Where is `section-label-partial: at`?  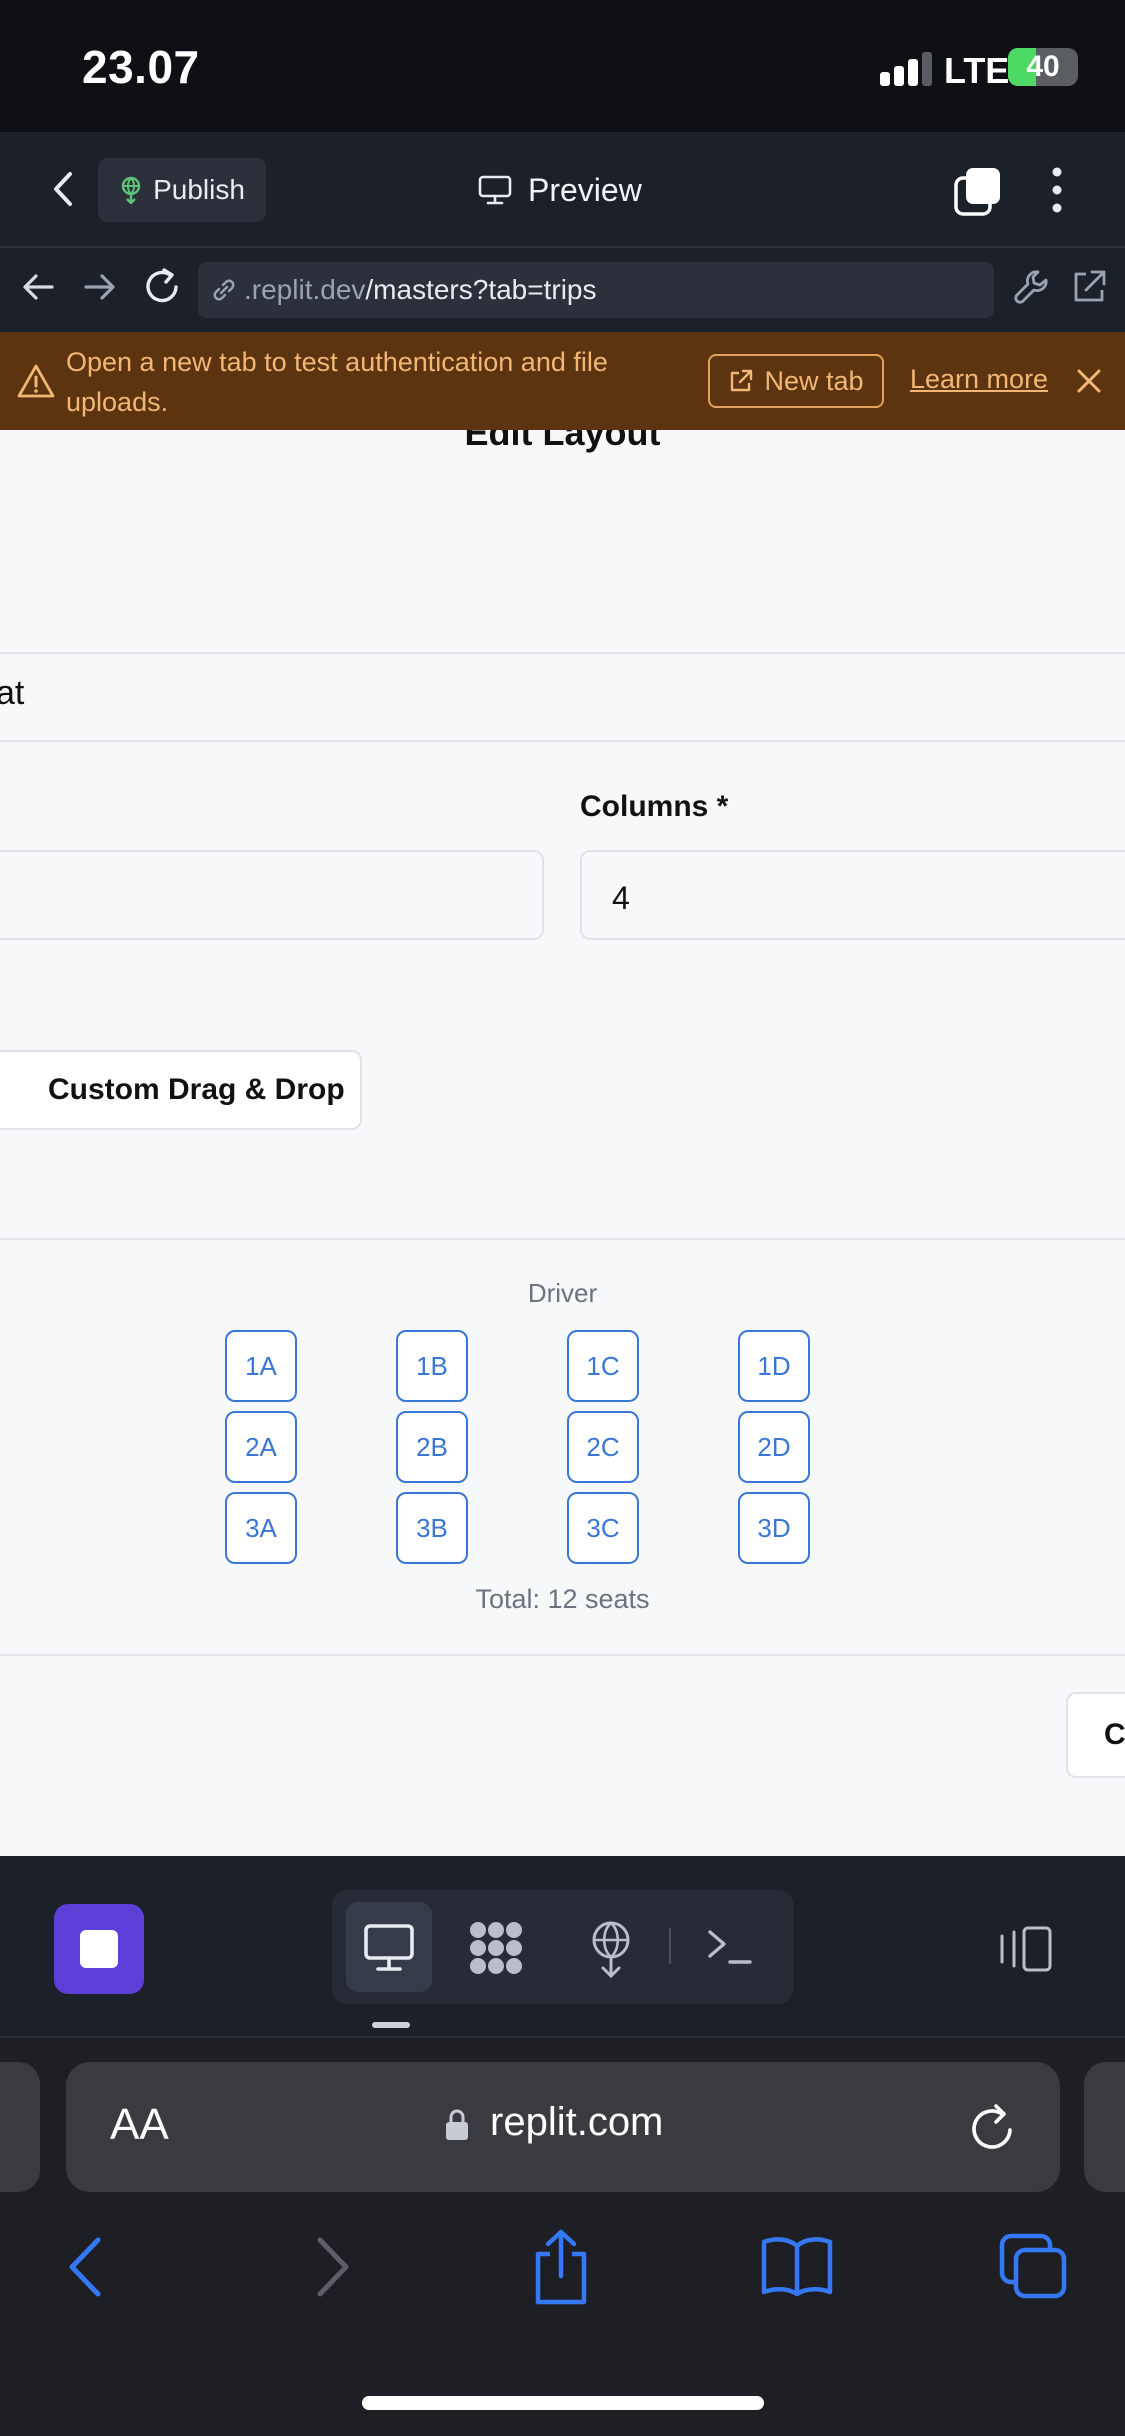 section-label-partial: at is located at coordinates (12, 693).